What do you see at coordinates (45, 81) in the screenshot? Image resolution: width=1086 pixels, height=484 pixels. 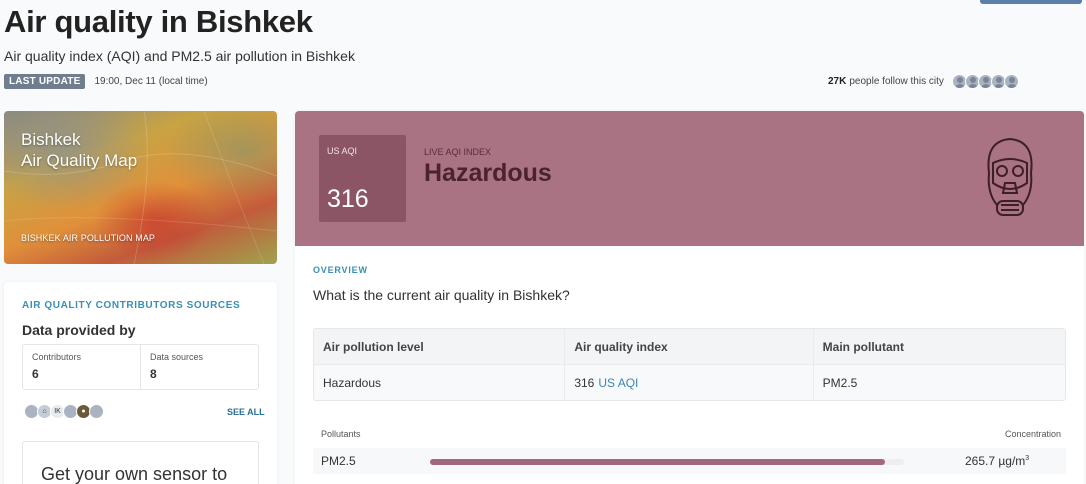 I see `last-update-badge: LAST UPDATE` at bounding box center [45, 81].